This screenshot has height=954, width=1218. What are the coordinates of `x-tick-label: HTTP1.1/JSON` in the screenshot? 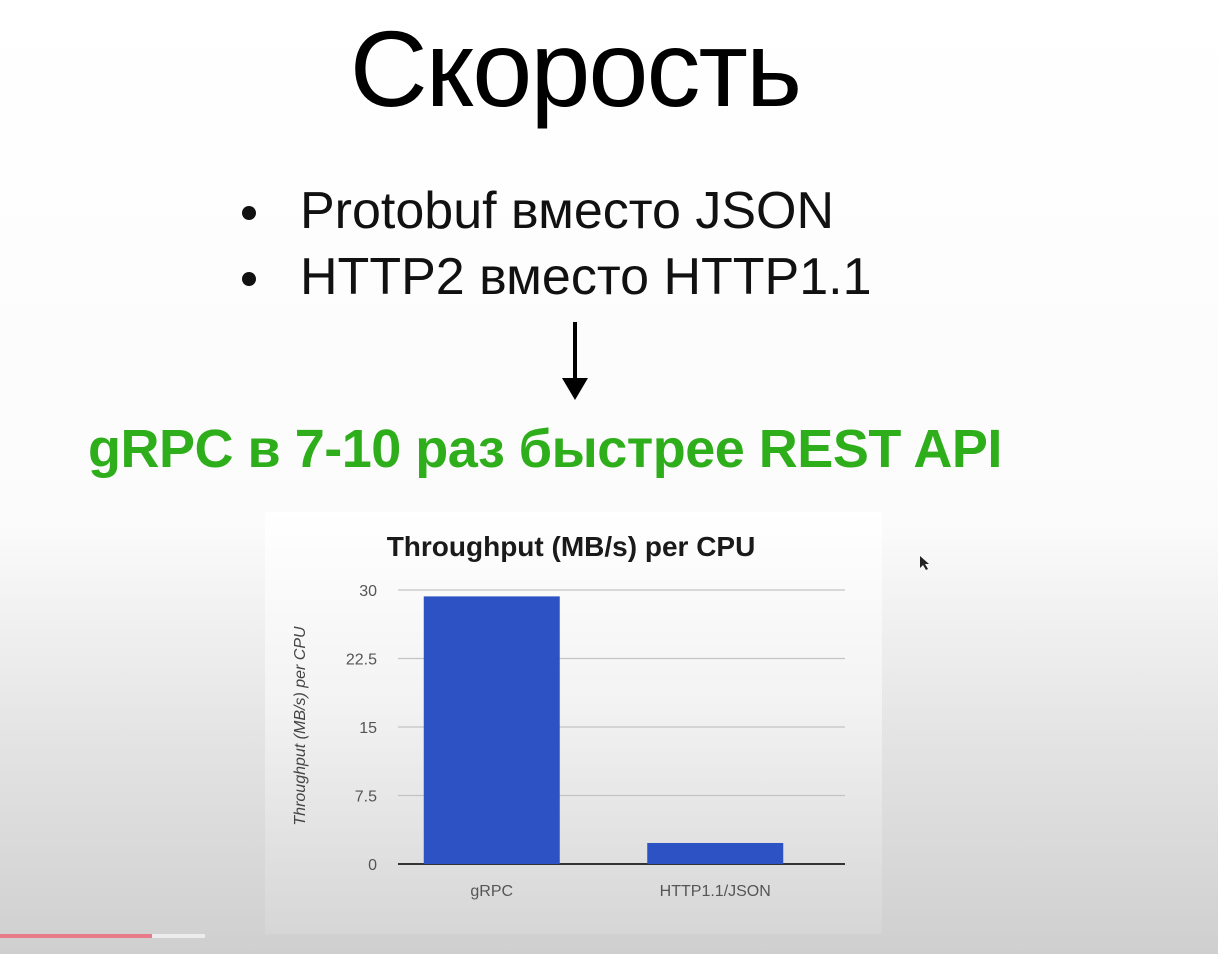 It's located at (715, 891).